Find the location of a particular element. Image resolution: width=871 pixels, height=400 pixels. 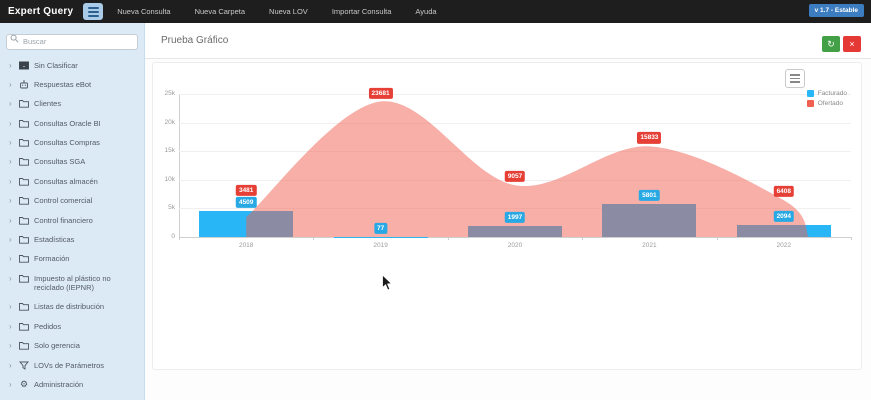

sidebar-item-lovs-de-parámetros: › LOVs de Parámetros is located at coordinates (72, 365).